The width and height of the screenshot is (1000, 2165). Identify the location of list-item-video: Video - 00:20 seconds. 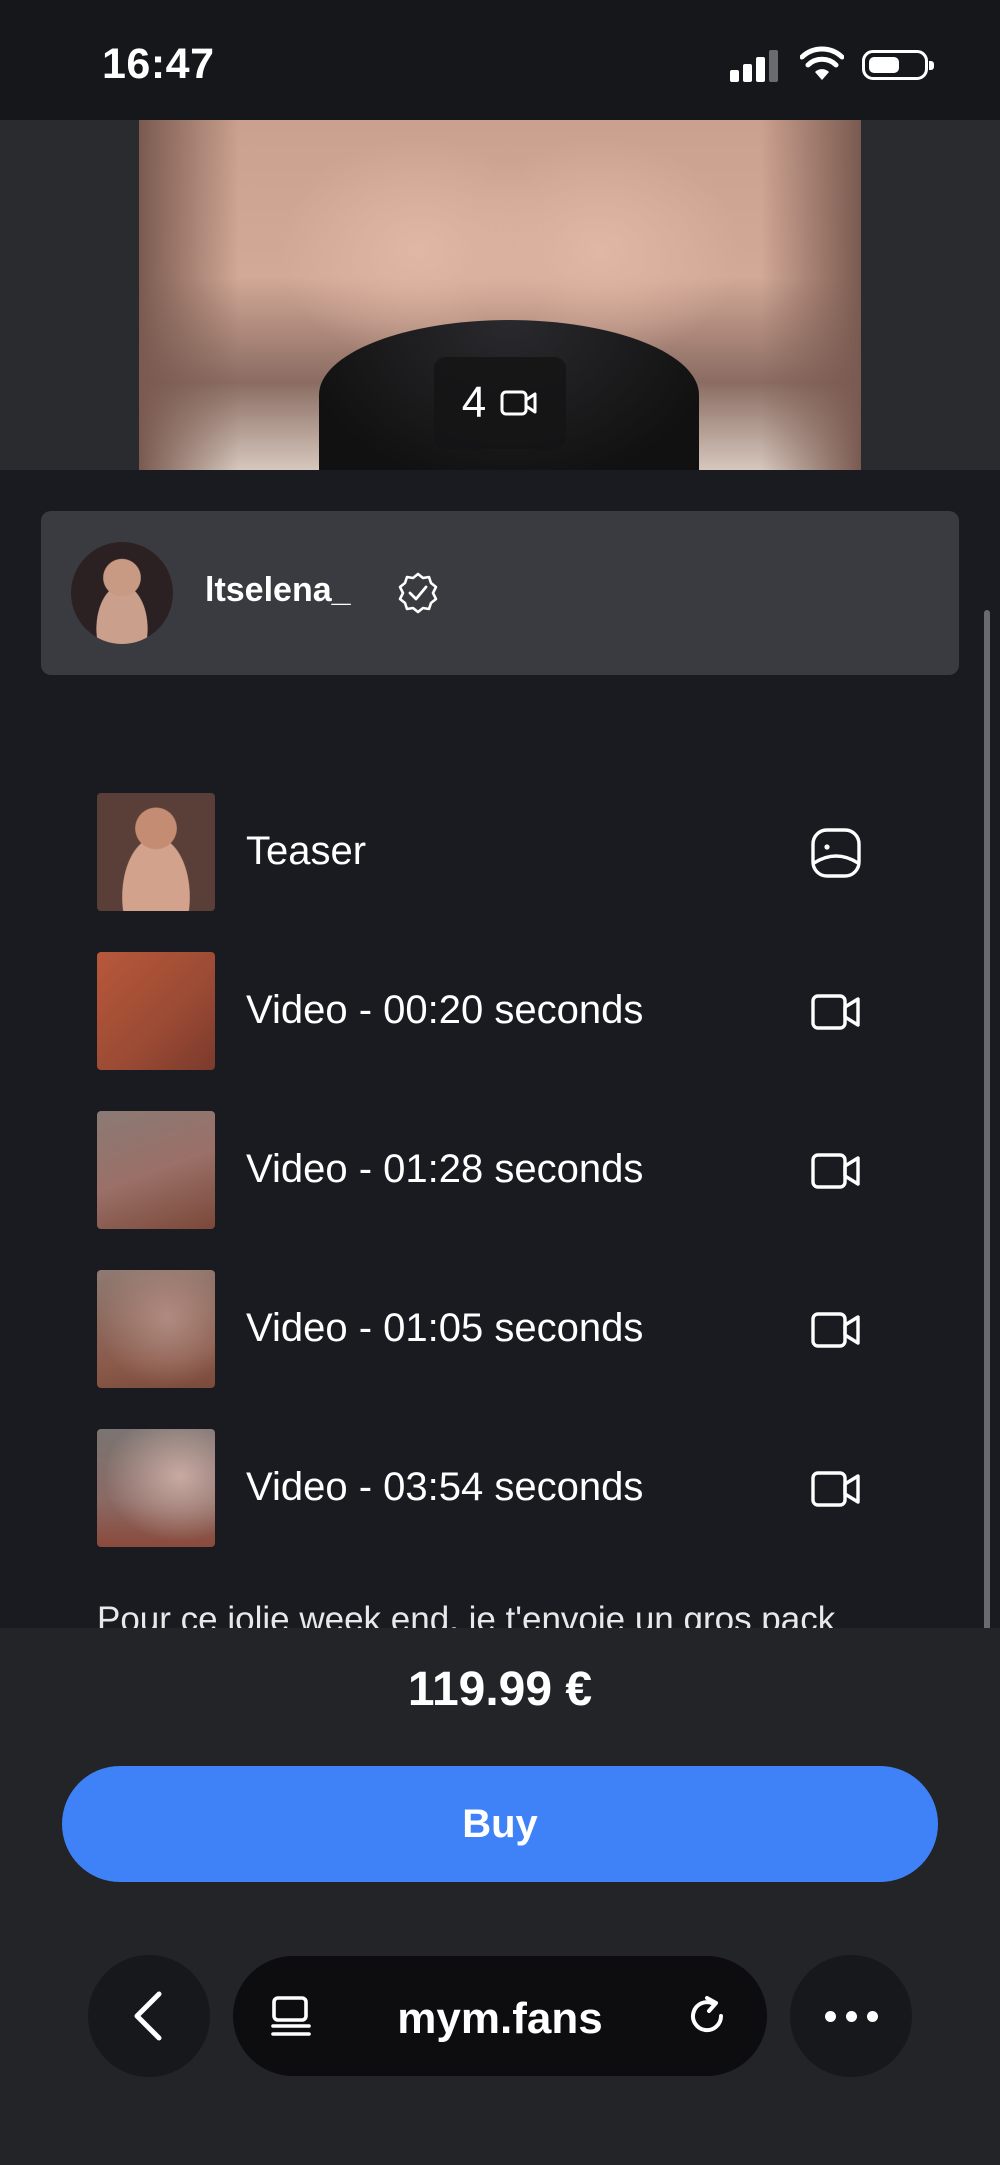
(487, 1012).